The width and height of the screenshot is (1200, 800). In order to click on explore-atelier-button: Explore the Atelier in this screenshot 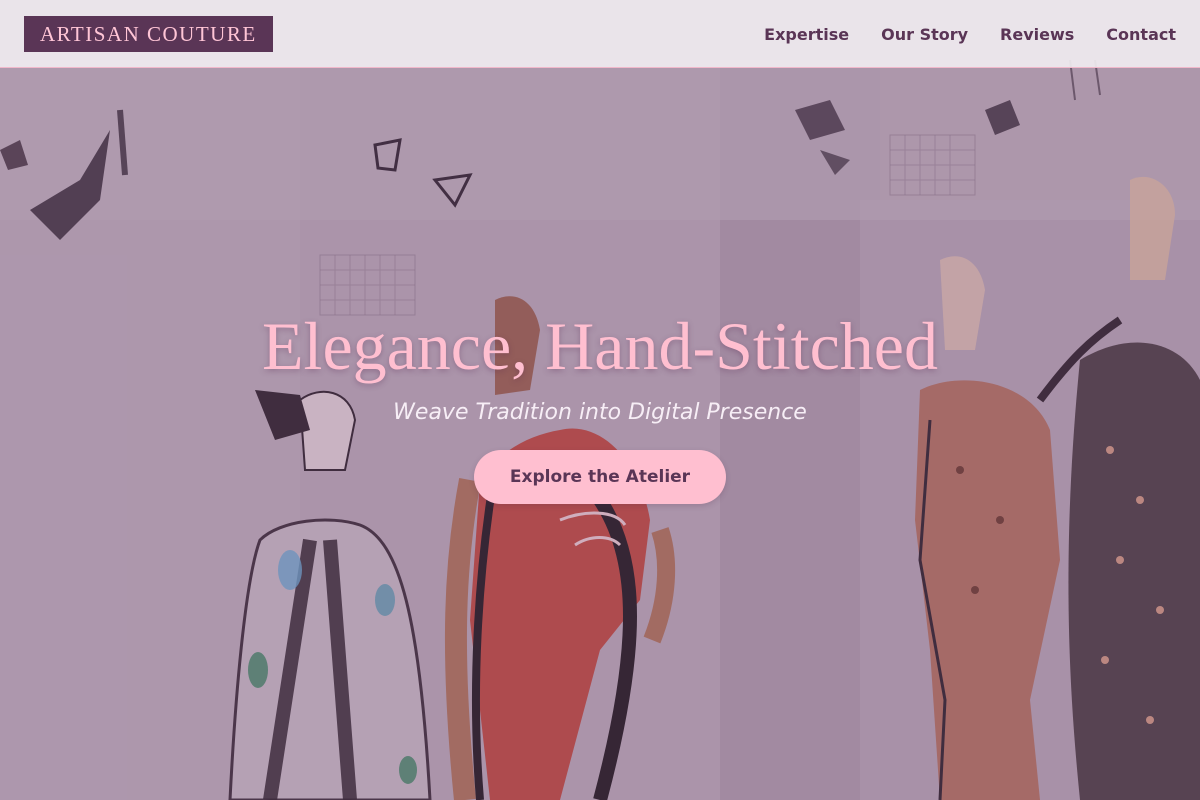, I will do `click(600, 477)`.